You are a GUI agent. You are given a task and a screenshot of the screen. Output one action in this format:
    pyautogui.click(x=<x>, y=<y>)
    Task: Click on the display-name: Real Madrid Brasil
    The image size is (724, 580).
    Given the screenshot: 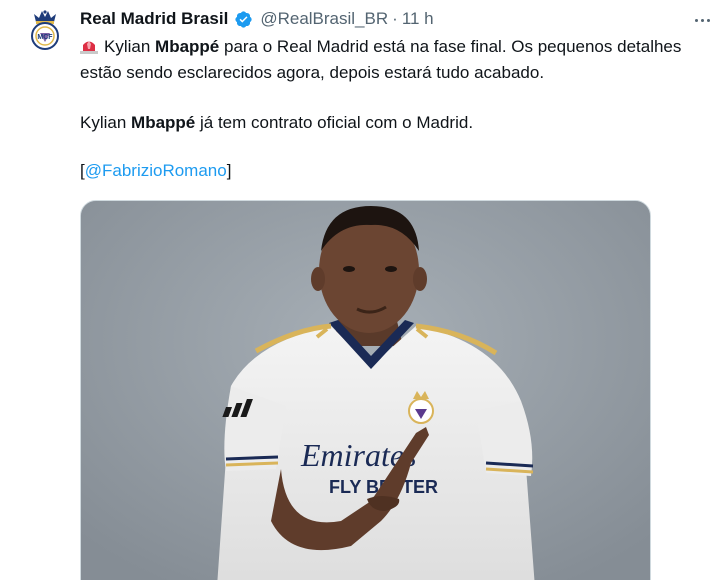 What is the action you would take?
    pyautogui.click(x=154, y=19)
    